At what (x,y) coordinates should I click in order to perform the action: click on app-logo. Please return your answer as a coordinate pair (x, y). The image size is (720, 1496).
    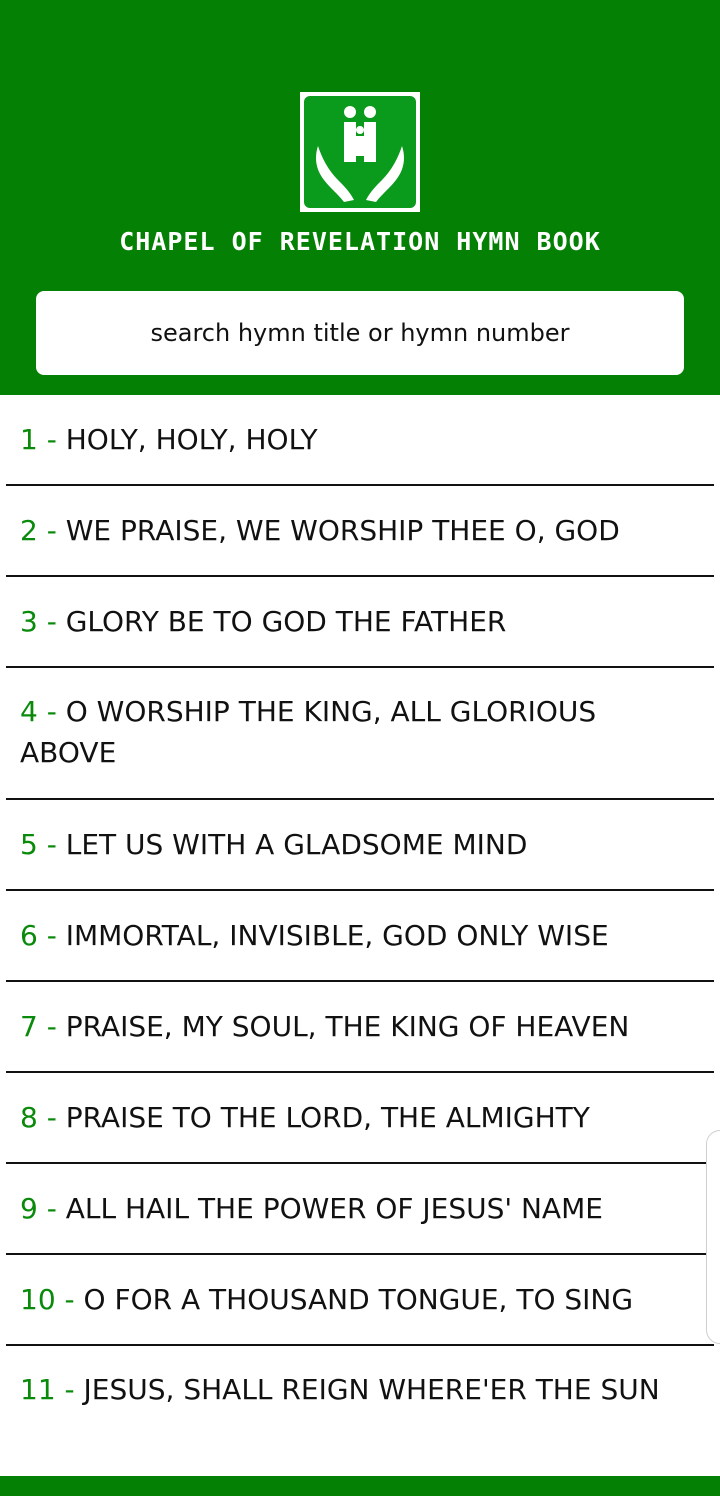
    Looking at the image, I should click on (360, 152).